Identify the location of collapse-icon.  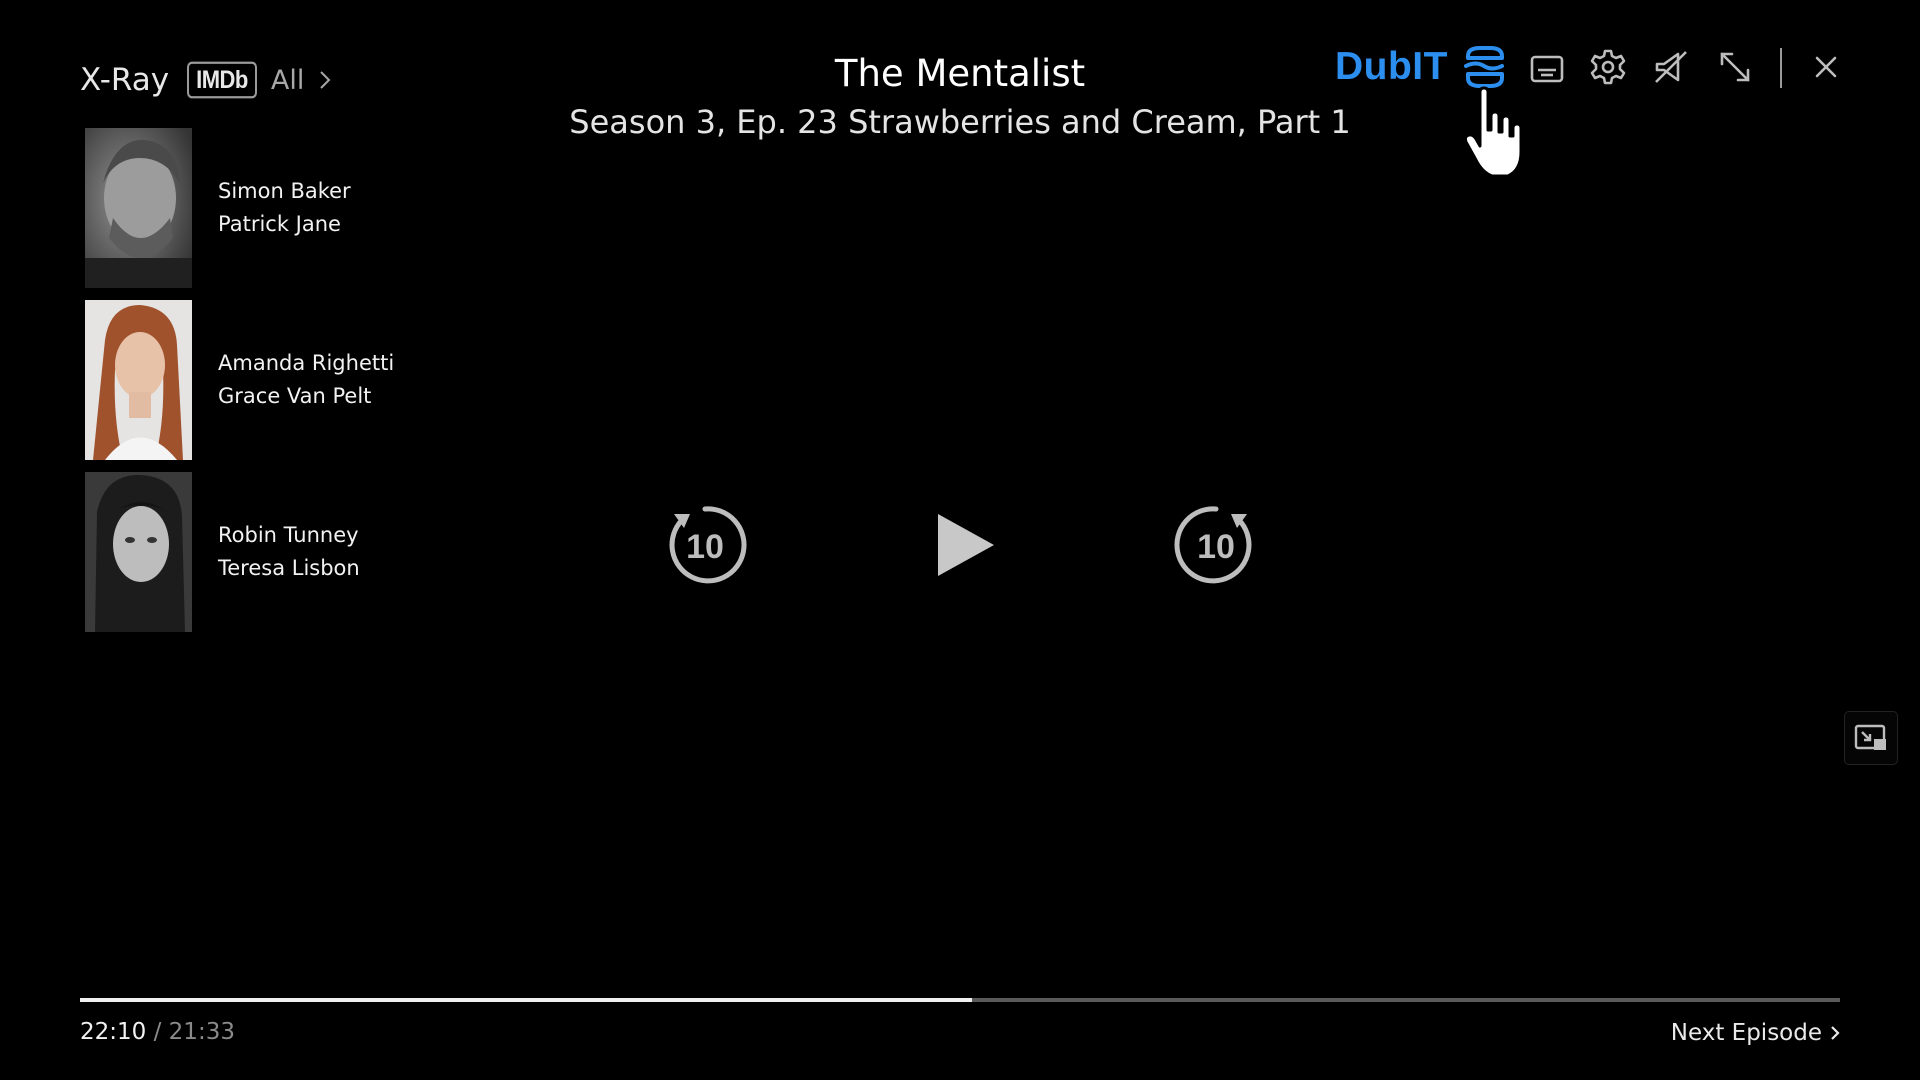
(1735, 67).